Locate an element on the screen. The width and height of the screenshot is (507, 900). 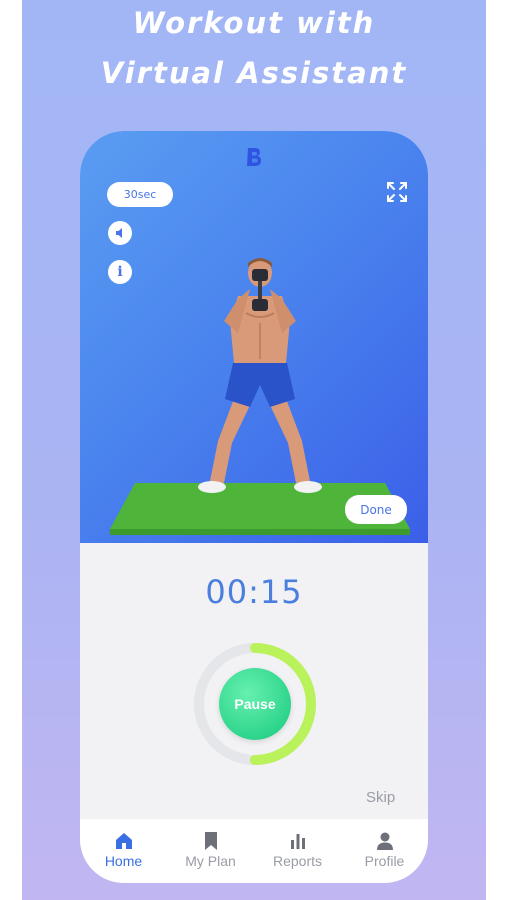
brand-logo-icon is located at coordinates (254, 157).